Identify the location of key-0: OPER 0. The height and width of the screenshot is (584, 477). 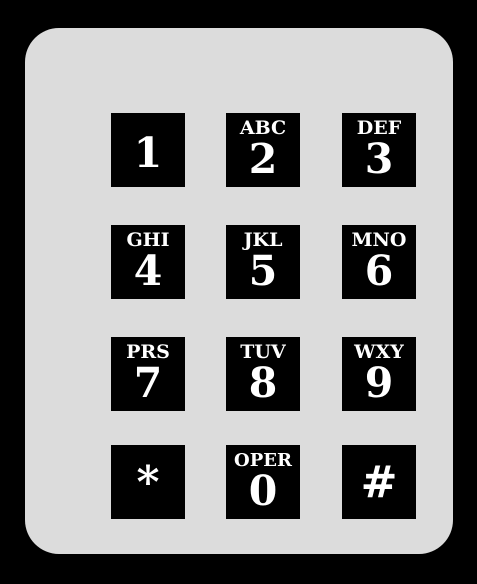
(263, 482).